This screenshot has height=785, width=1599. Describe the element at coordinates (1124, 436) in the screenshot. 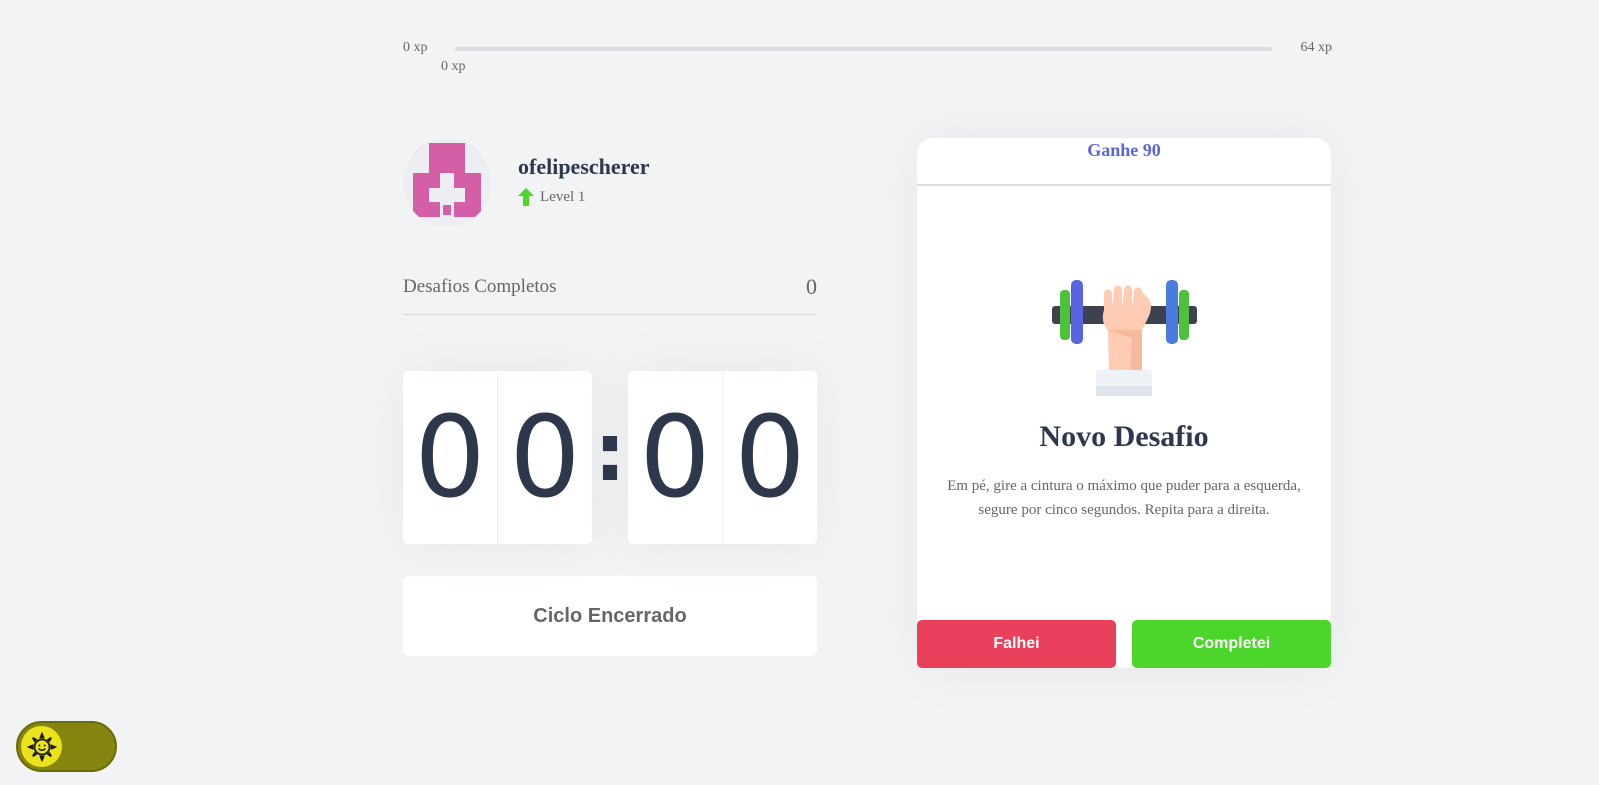

I see `challenge-title: Novo Desafio` at that location.